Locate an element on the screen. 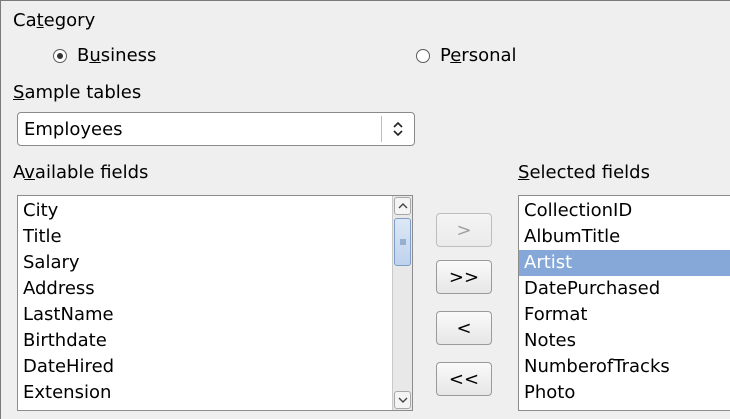 This screenshot has height=419, width=730. list-item: Format is located at coordinates (624, 315).